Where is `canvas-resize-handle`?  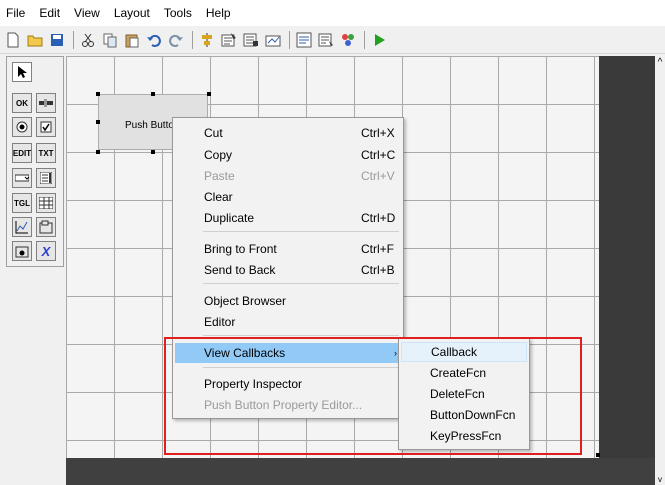 canvas-resize-handle is located at coordinates (598, 455).